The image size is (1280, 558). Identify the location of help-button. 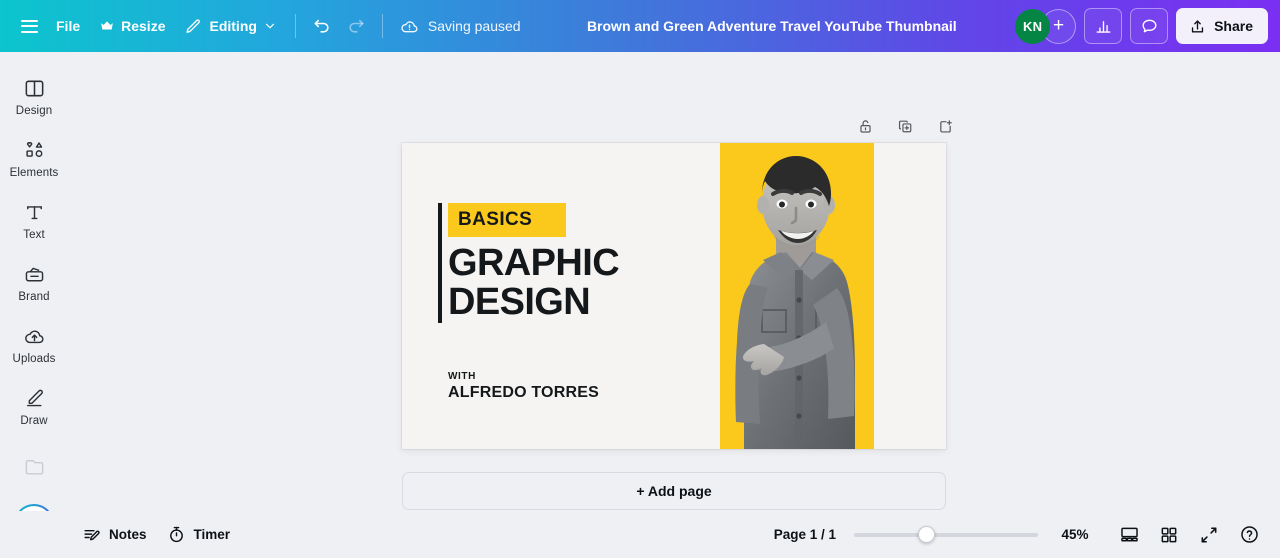
(1249, 535).